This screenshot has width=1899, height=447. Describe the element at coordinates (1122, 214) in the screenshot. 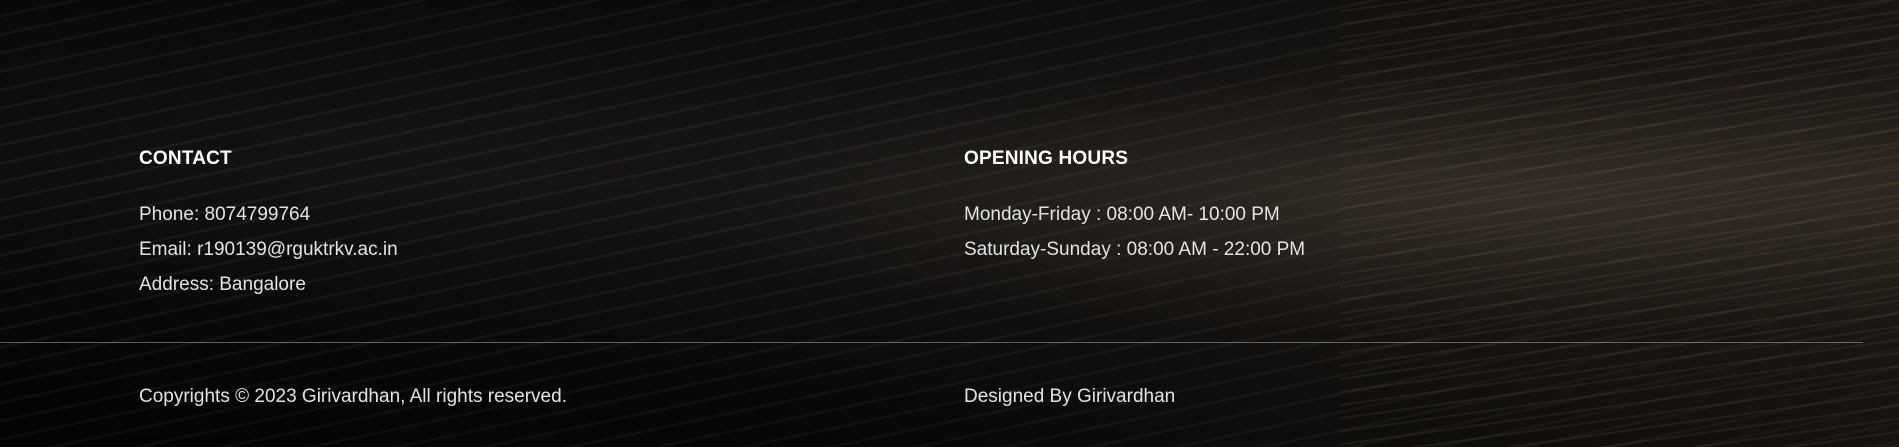

I see `hours-weekdays: Monday-Friday : 08:00 AM- 10:00 PM` at that location.